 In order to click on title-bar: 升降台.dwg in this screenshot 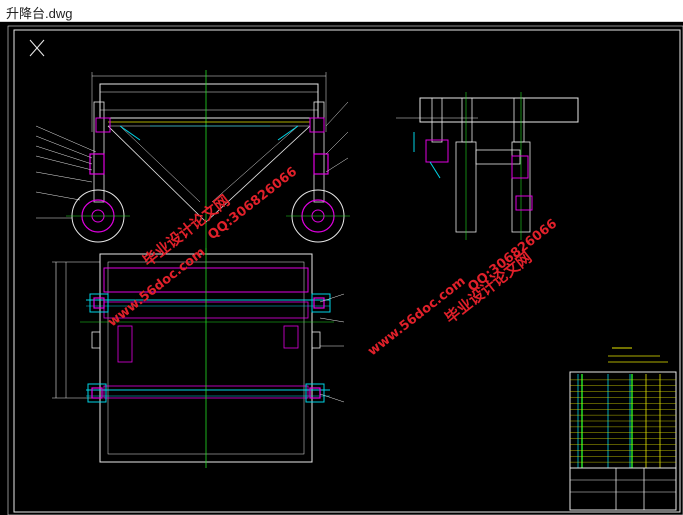, I will do `click(341, 11)`.